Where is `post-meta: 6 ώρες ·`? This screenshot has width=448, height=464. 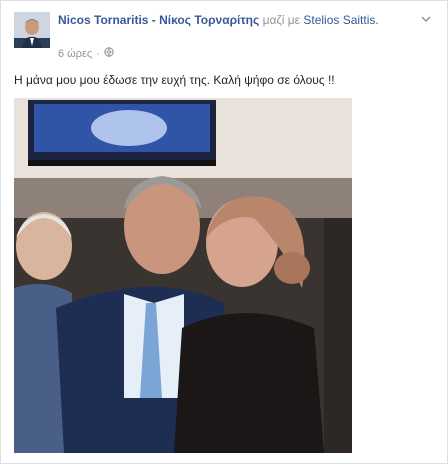 post-meta: 6 ώρες · is located at coordinates (86, 53).